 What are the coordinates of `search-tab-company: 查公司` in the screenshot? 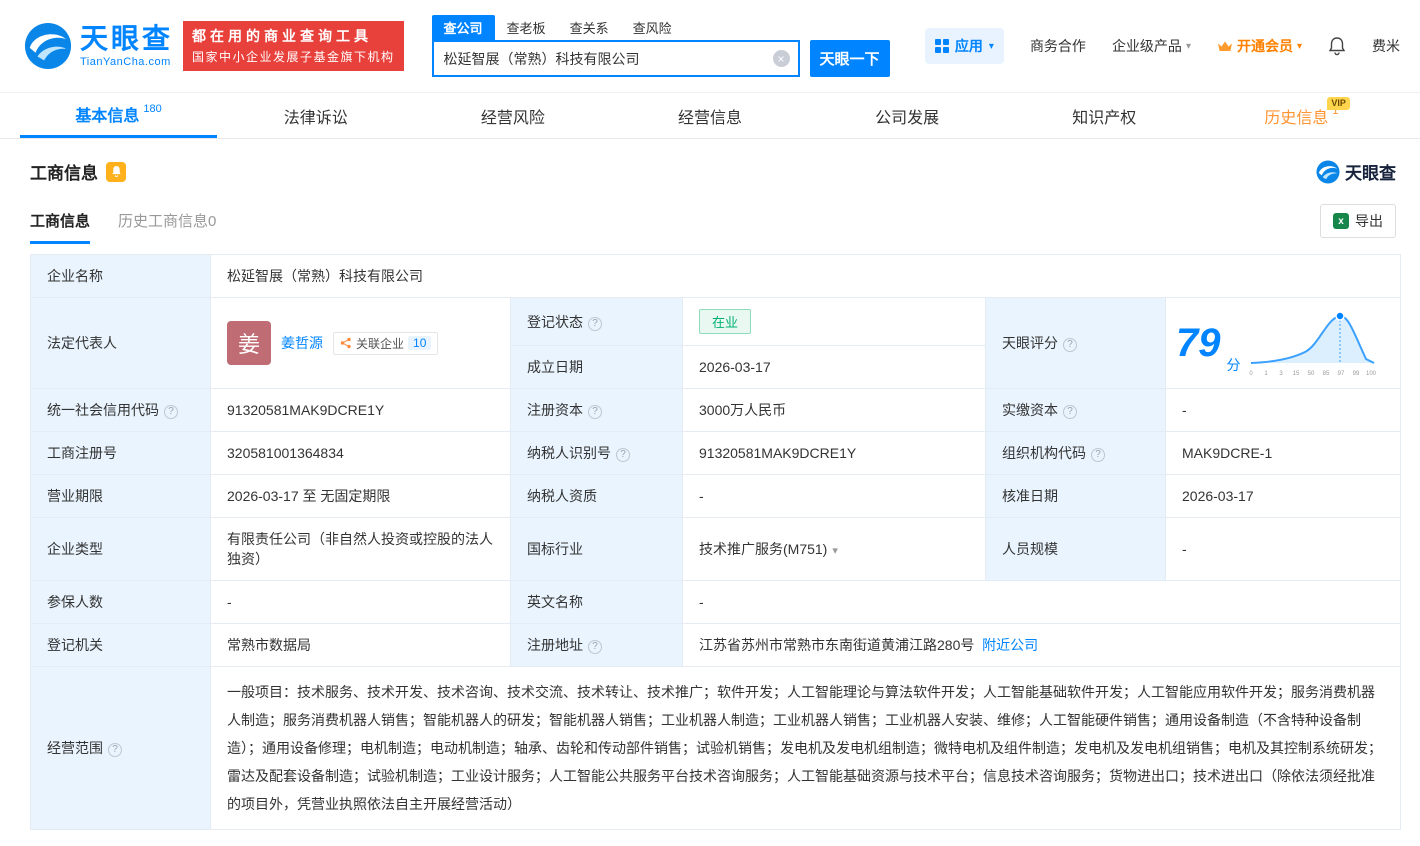 It's located at (463, 27).